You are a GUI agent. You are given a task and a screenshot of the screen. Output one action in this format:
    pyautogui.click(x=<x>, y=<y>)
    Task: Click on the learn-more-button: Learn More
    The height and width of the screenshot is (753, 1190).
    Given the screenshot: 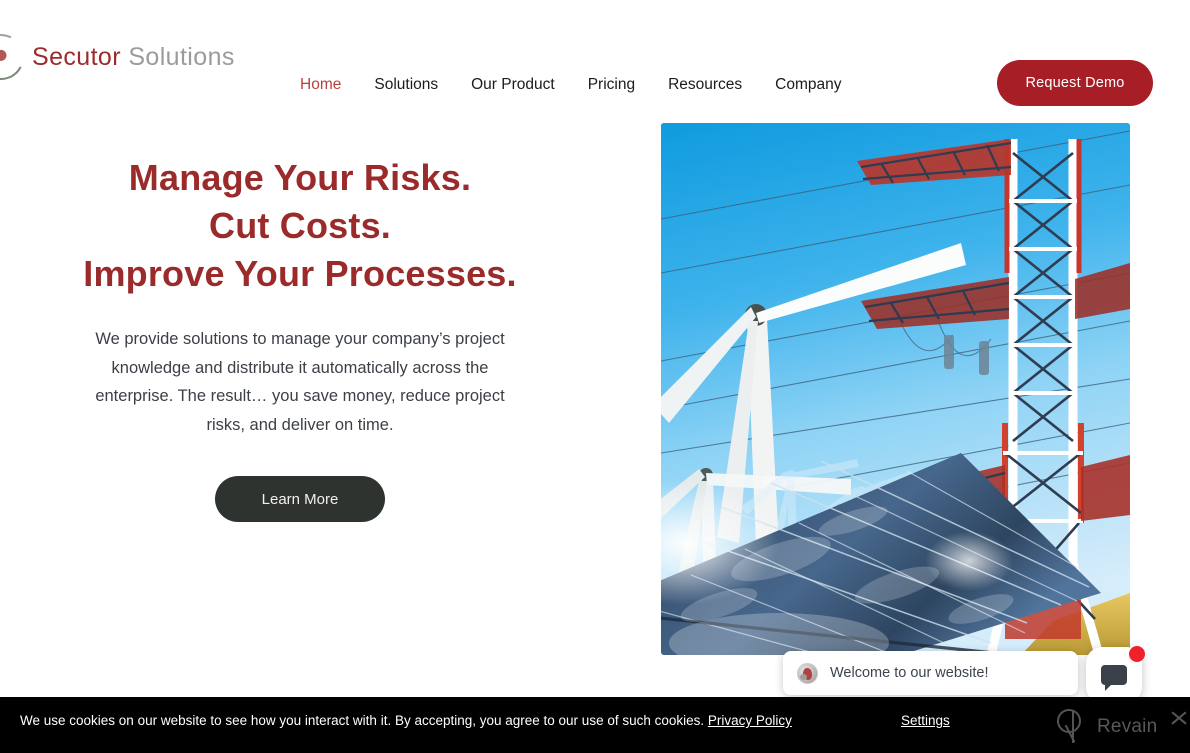 What is the action you would take?
    pyautogui.click(x=300, y=499)
    